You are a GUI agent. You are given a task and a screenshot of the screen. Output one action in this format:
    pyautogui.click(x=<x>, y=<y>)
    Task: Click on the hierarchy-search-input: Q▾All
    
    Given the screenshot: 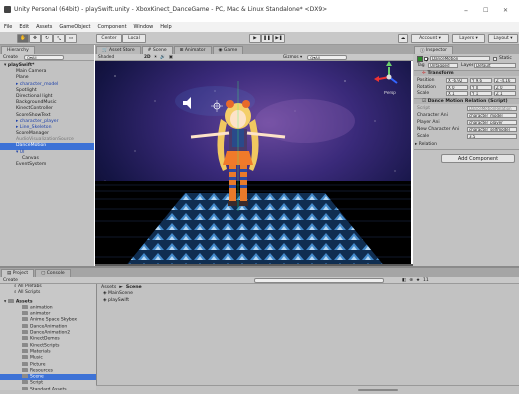 What is the action you would take?
    pyautogui.click(x=43, y=57)
    